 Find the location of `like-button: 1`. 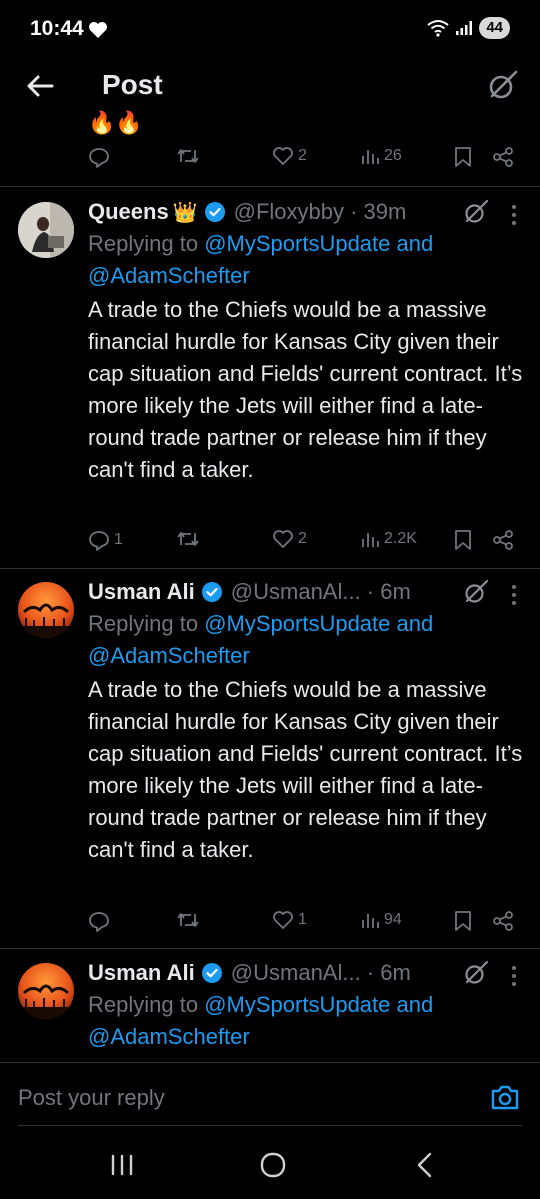

like-button: 1 is located at coordinates (289, 920).